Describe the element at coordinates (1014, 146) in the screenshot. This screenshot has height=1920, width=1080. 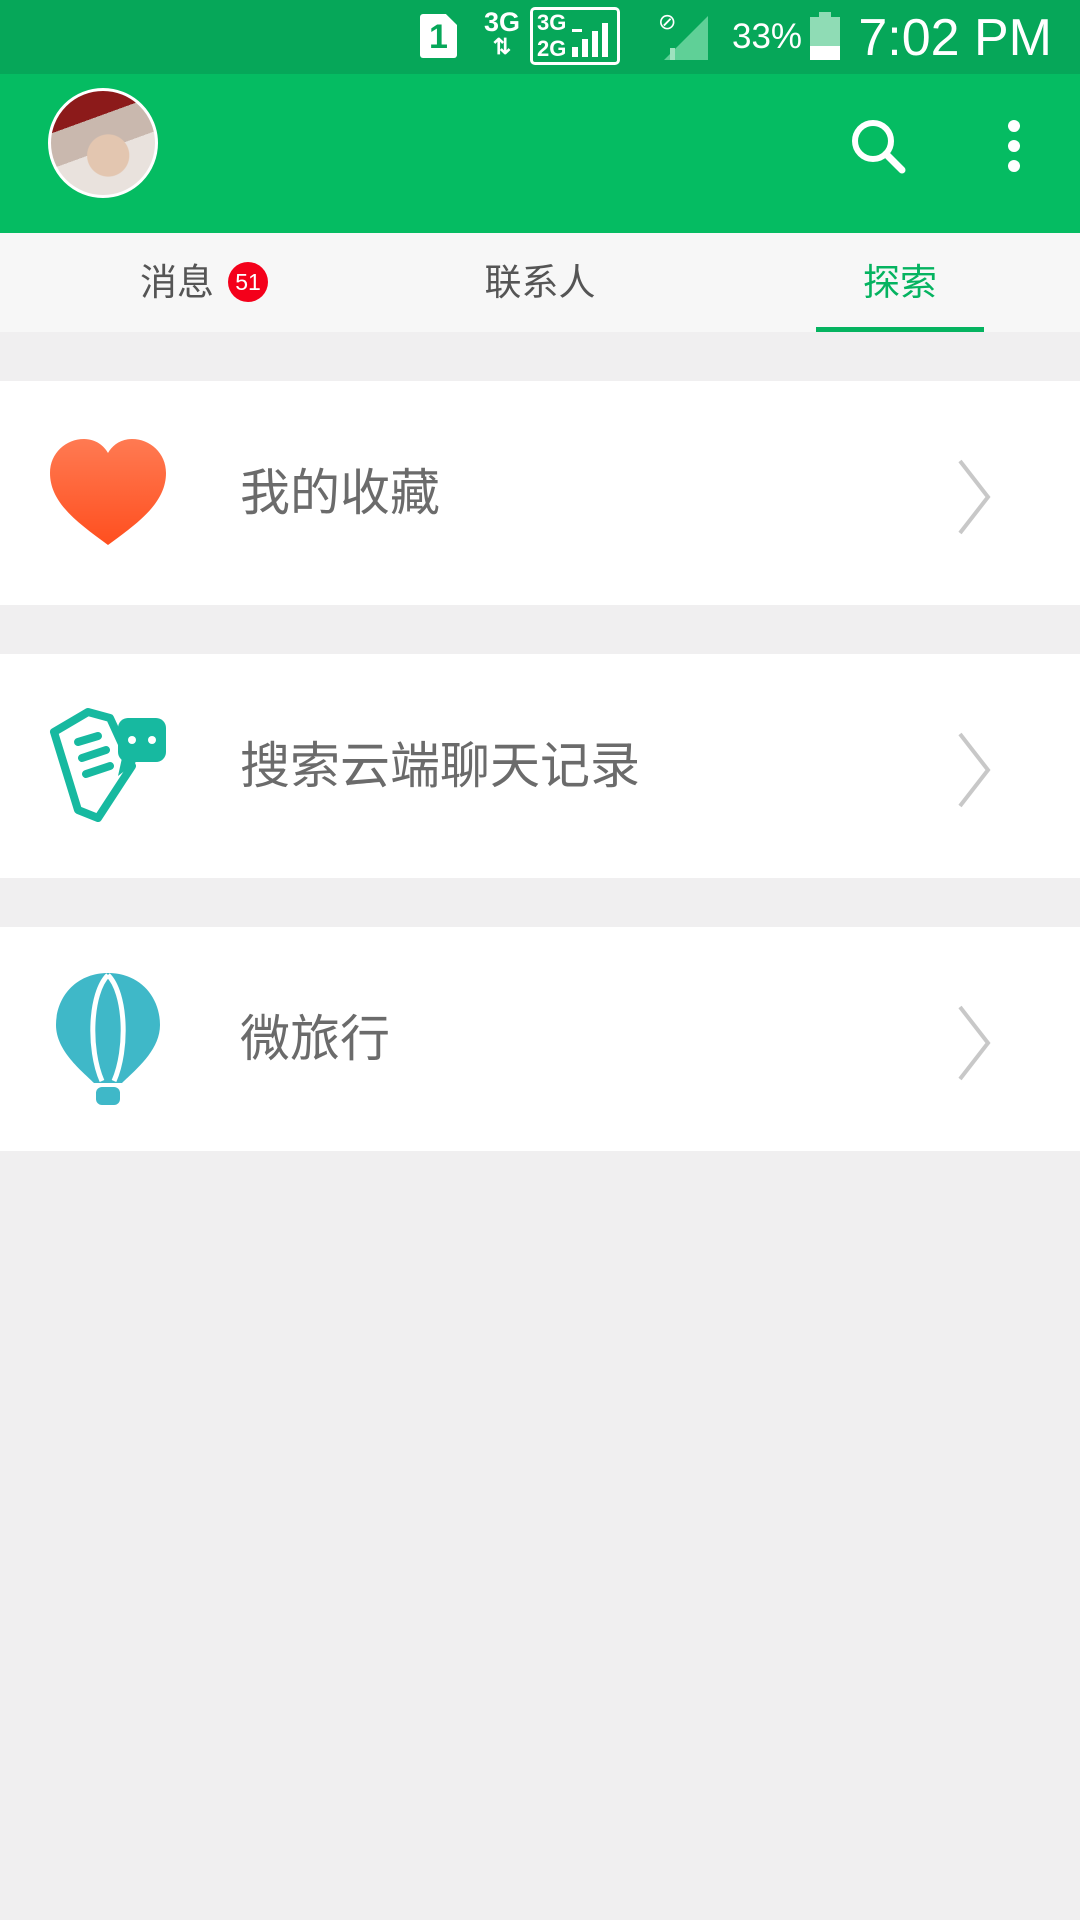
I see `more-vert-icon` at that location.